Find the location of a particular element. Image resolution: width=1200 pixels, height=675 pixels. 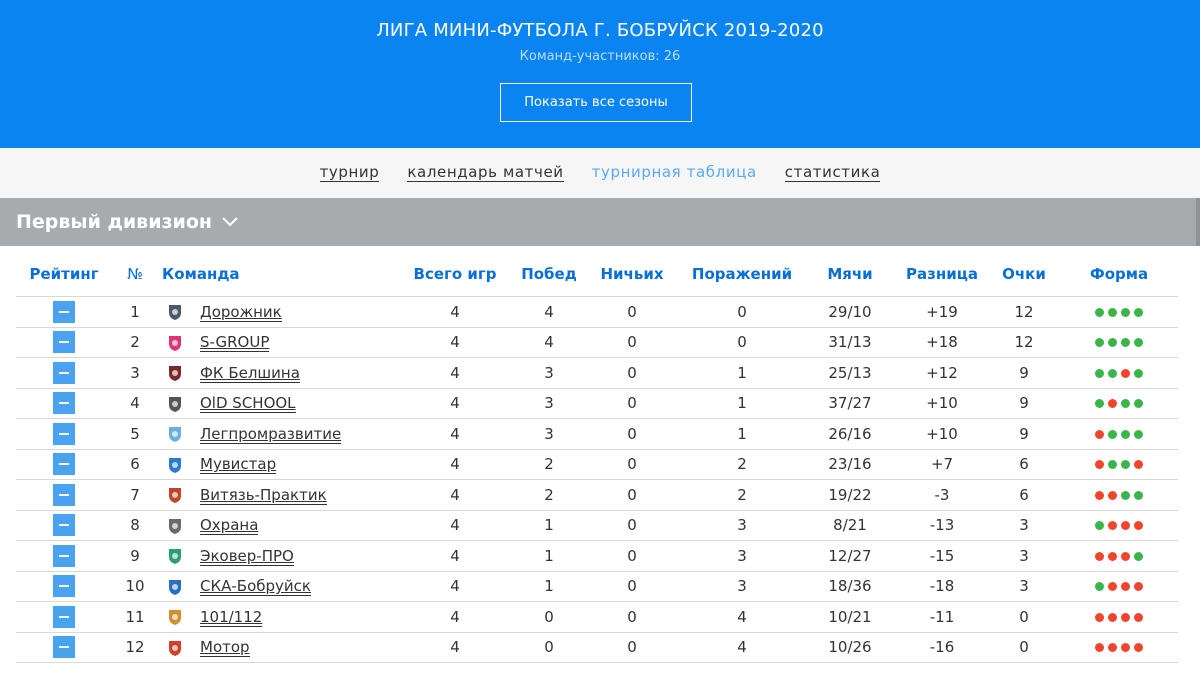

team-name-link: 101/112 is located at coordinates (231, 617).